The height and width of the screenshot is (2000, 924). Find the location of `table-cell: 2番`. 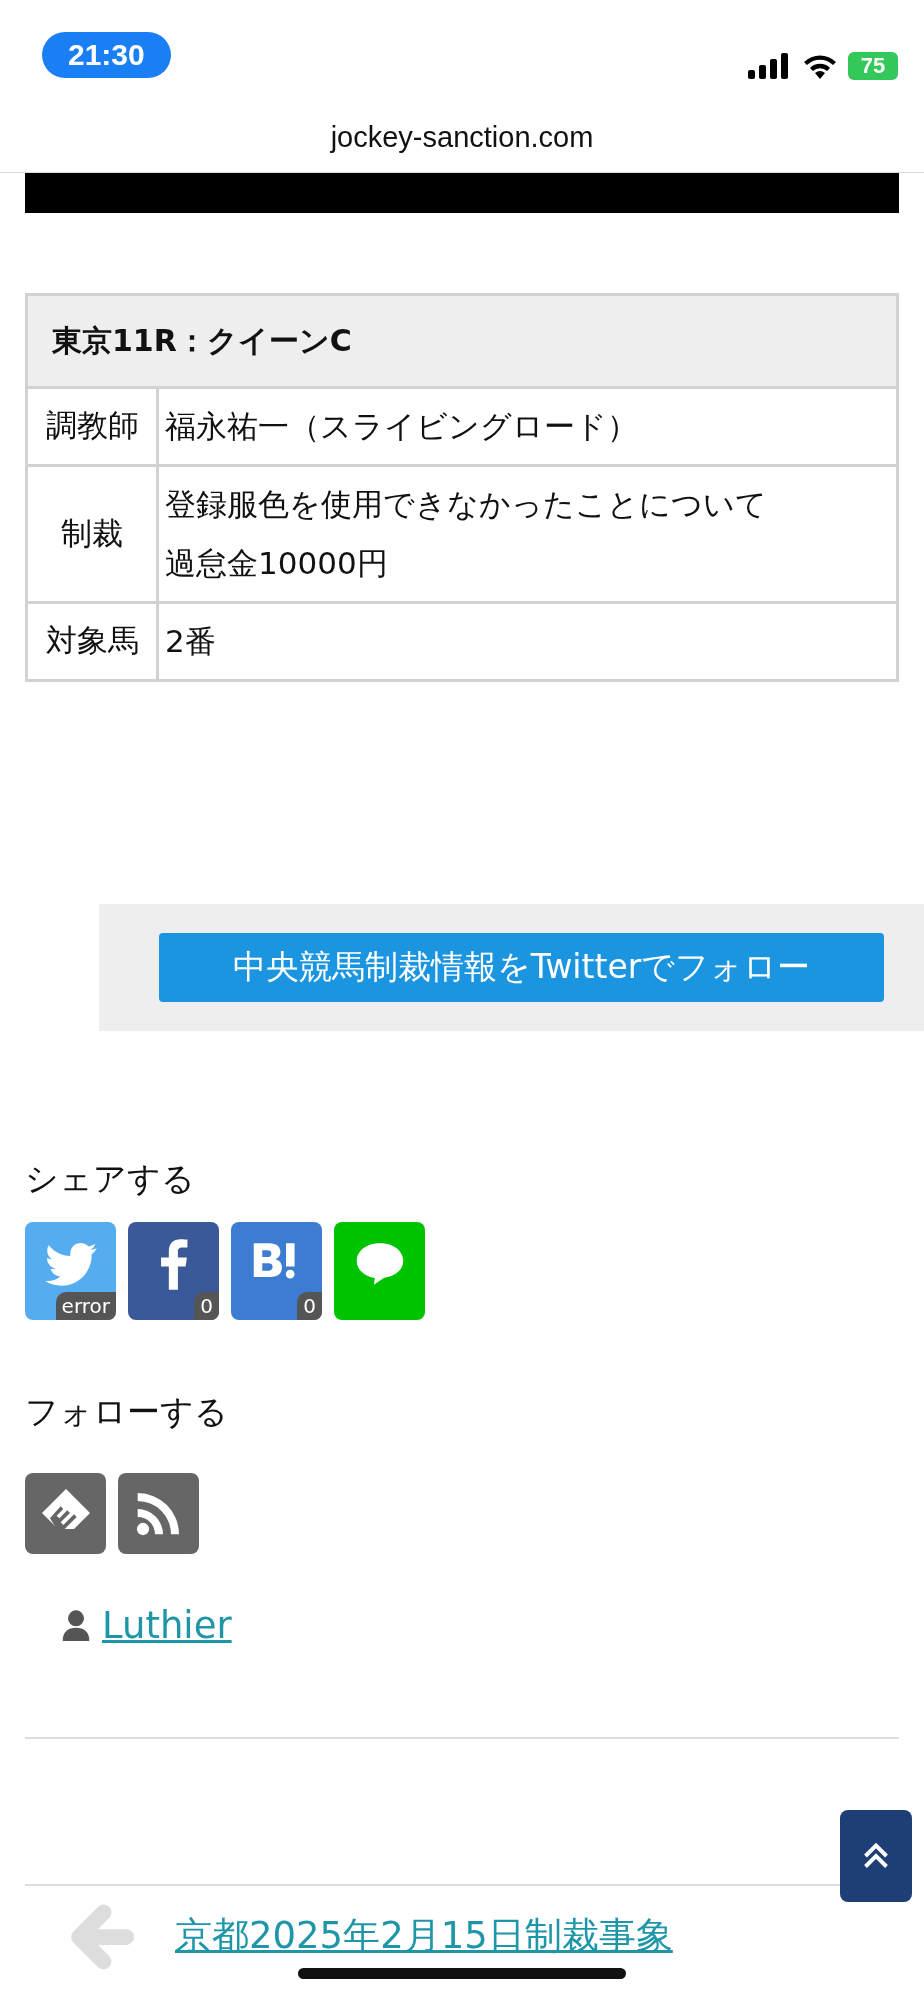

table-cell: 2番 is located at coordinates (527, 641).